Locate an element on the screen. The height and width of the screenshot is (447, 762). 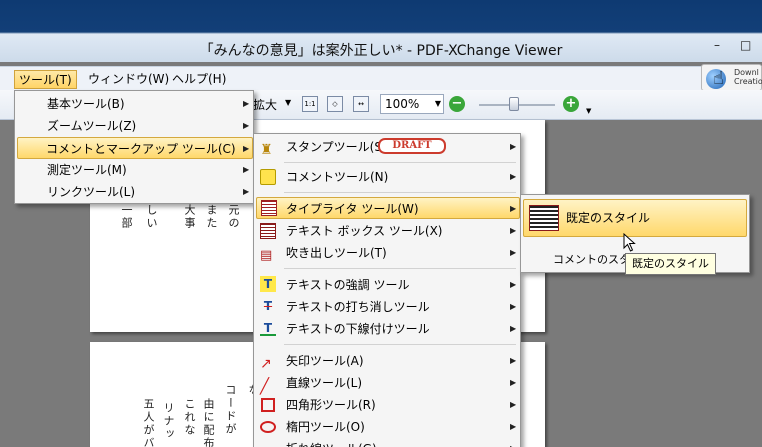
minimize-button: – is located at coordinates (717, 45).